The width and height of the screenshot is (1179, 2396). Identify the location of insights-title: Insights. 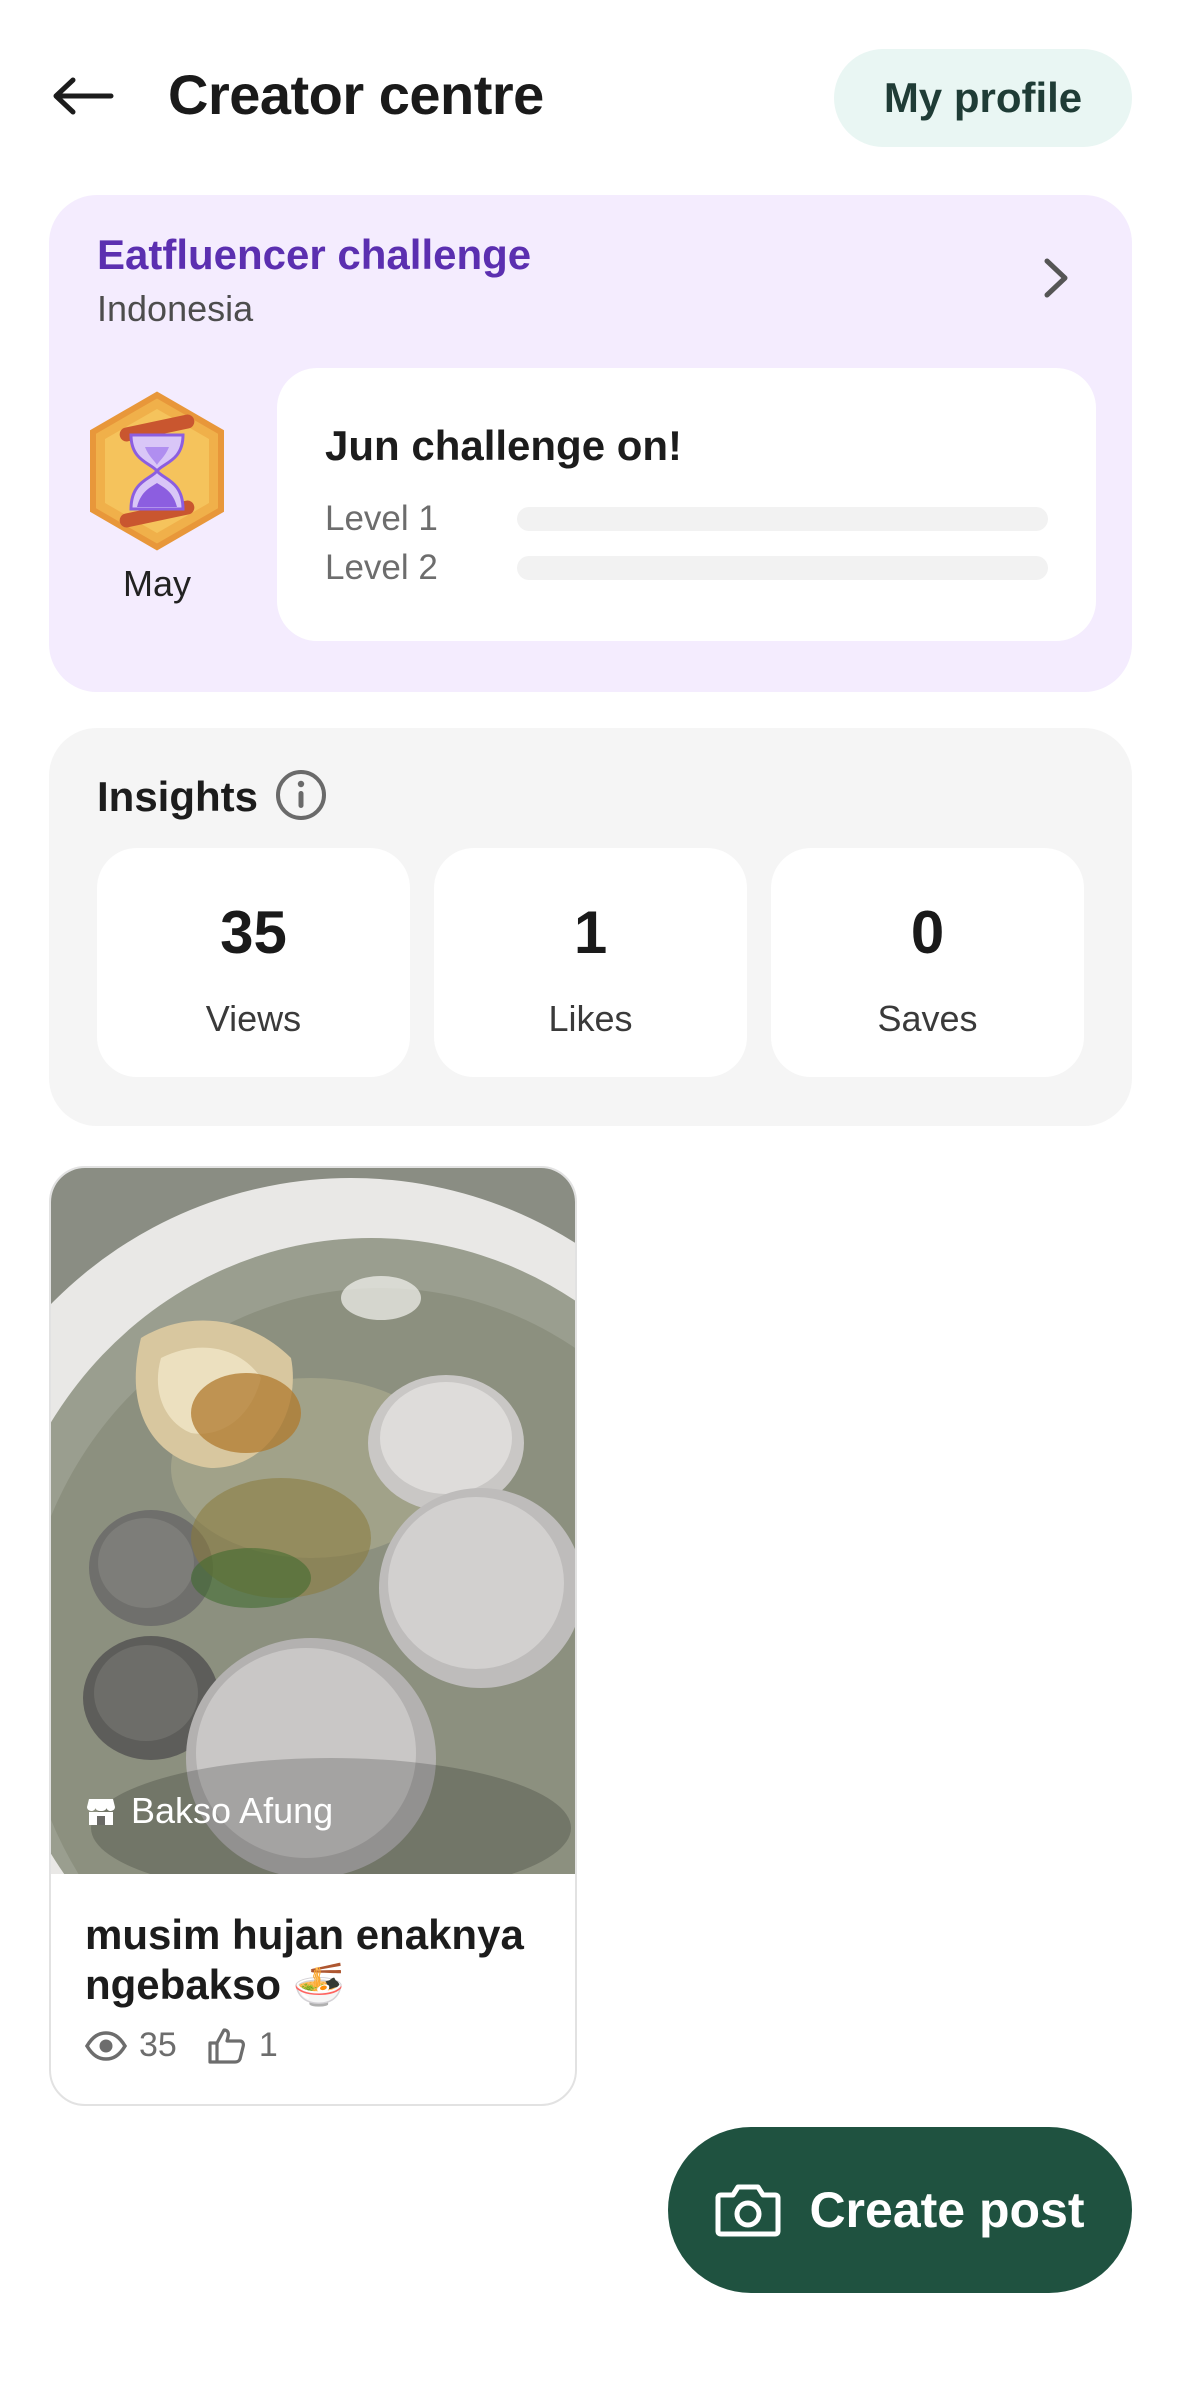
(178, 796).